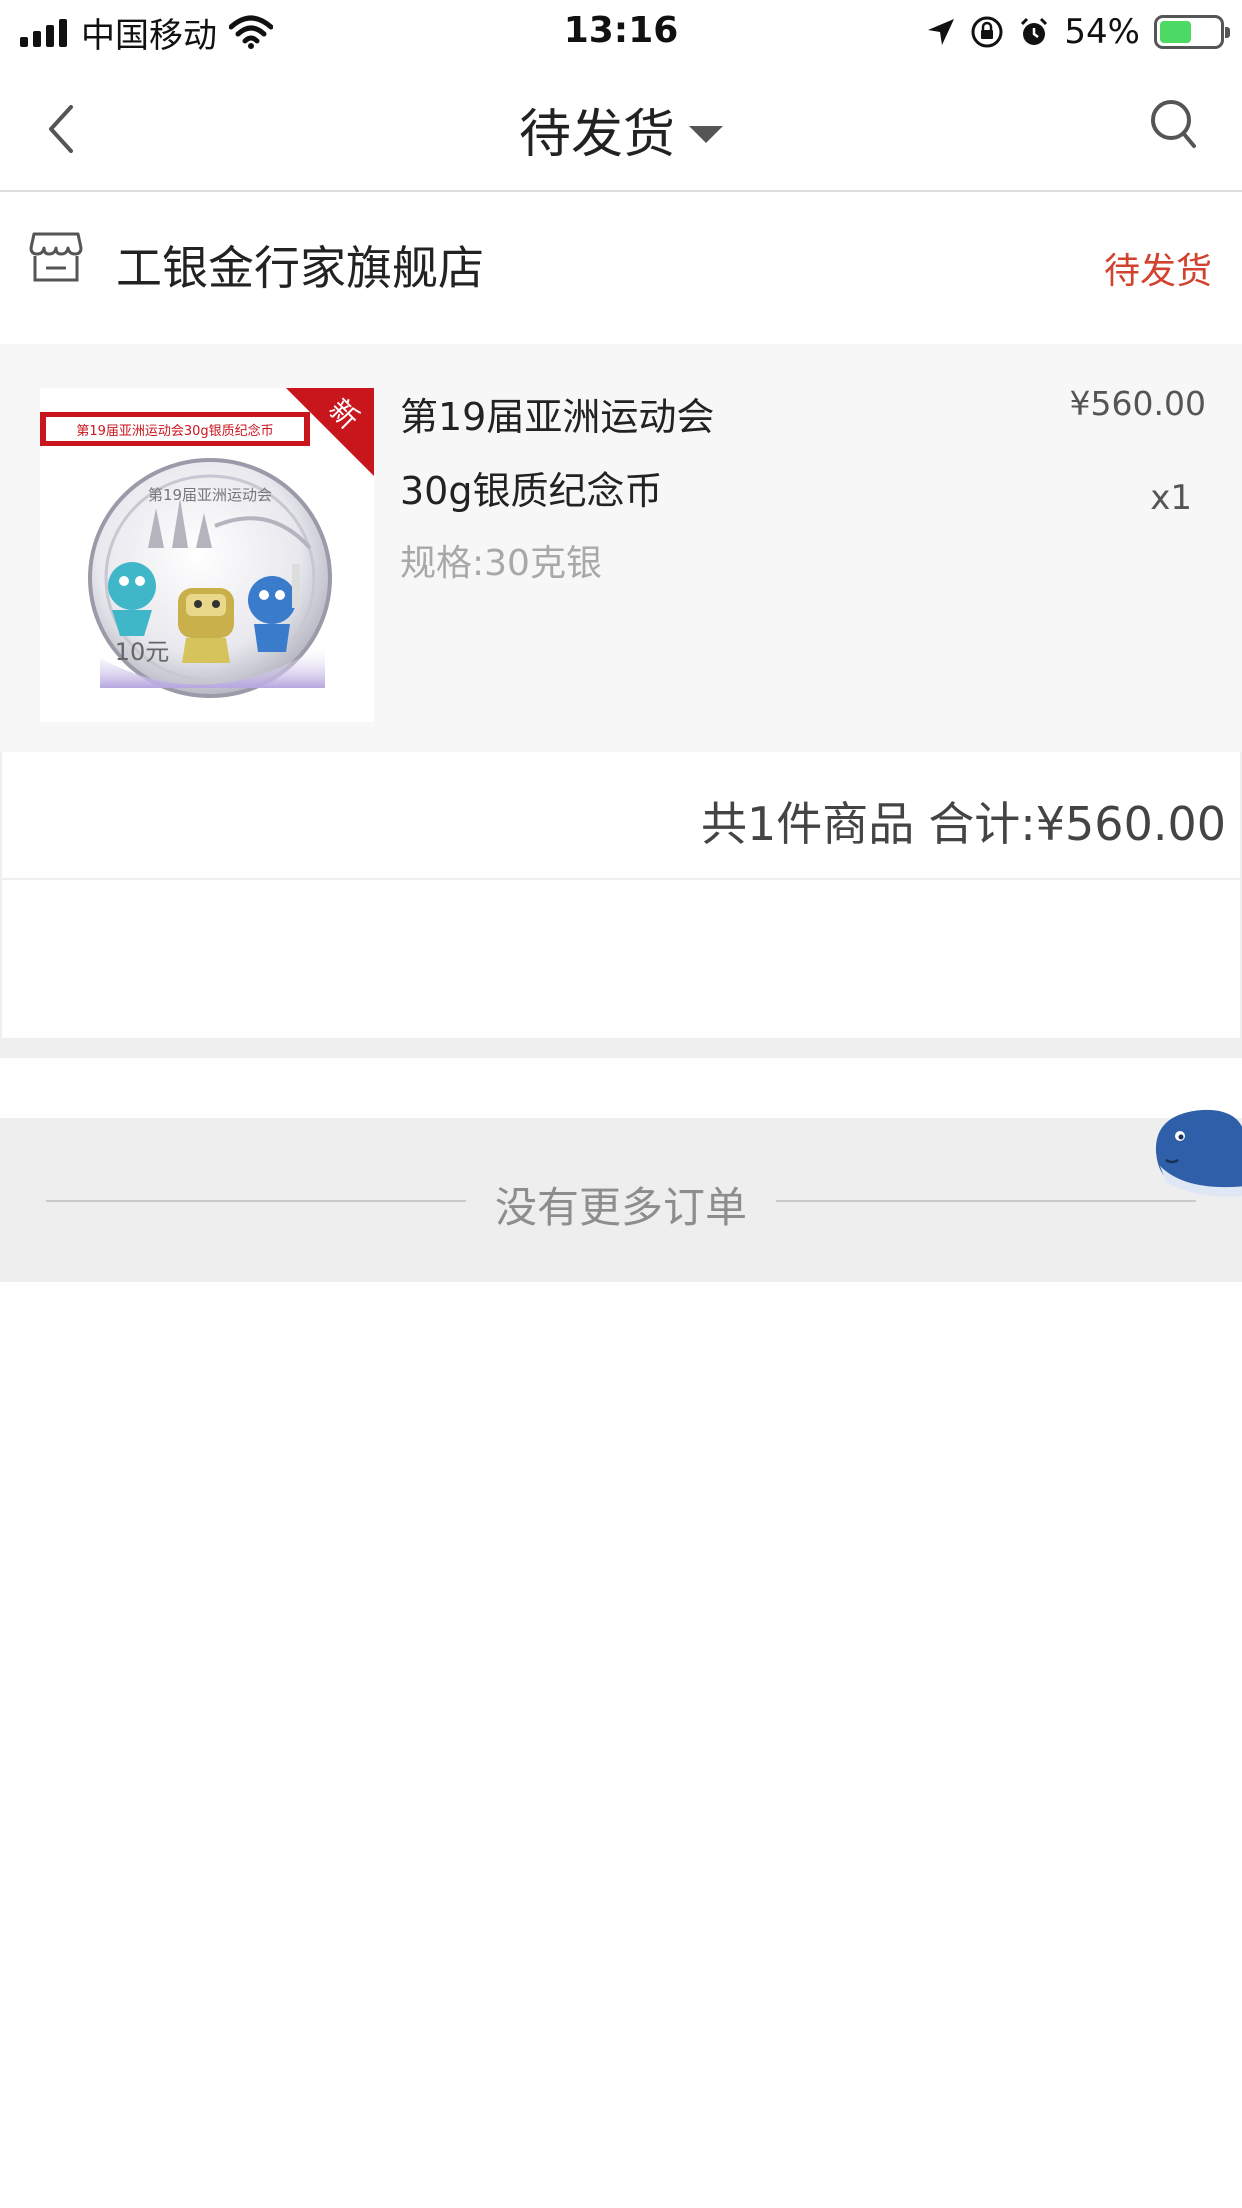  I want to click on divider-line-right, so click(986, 1201).